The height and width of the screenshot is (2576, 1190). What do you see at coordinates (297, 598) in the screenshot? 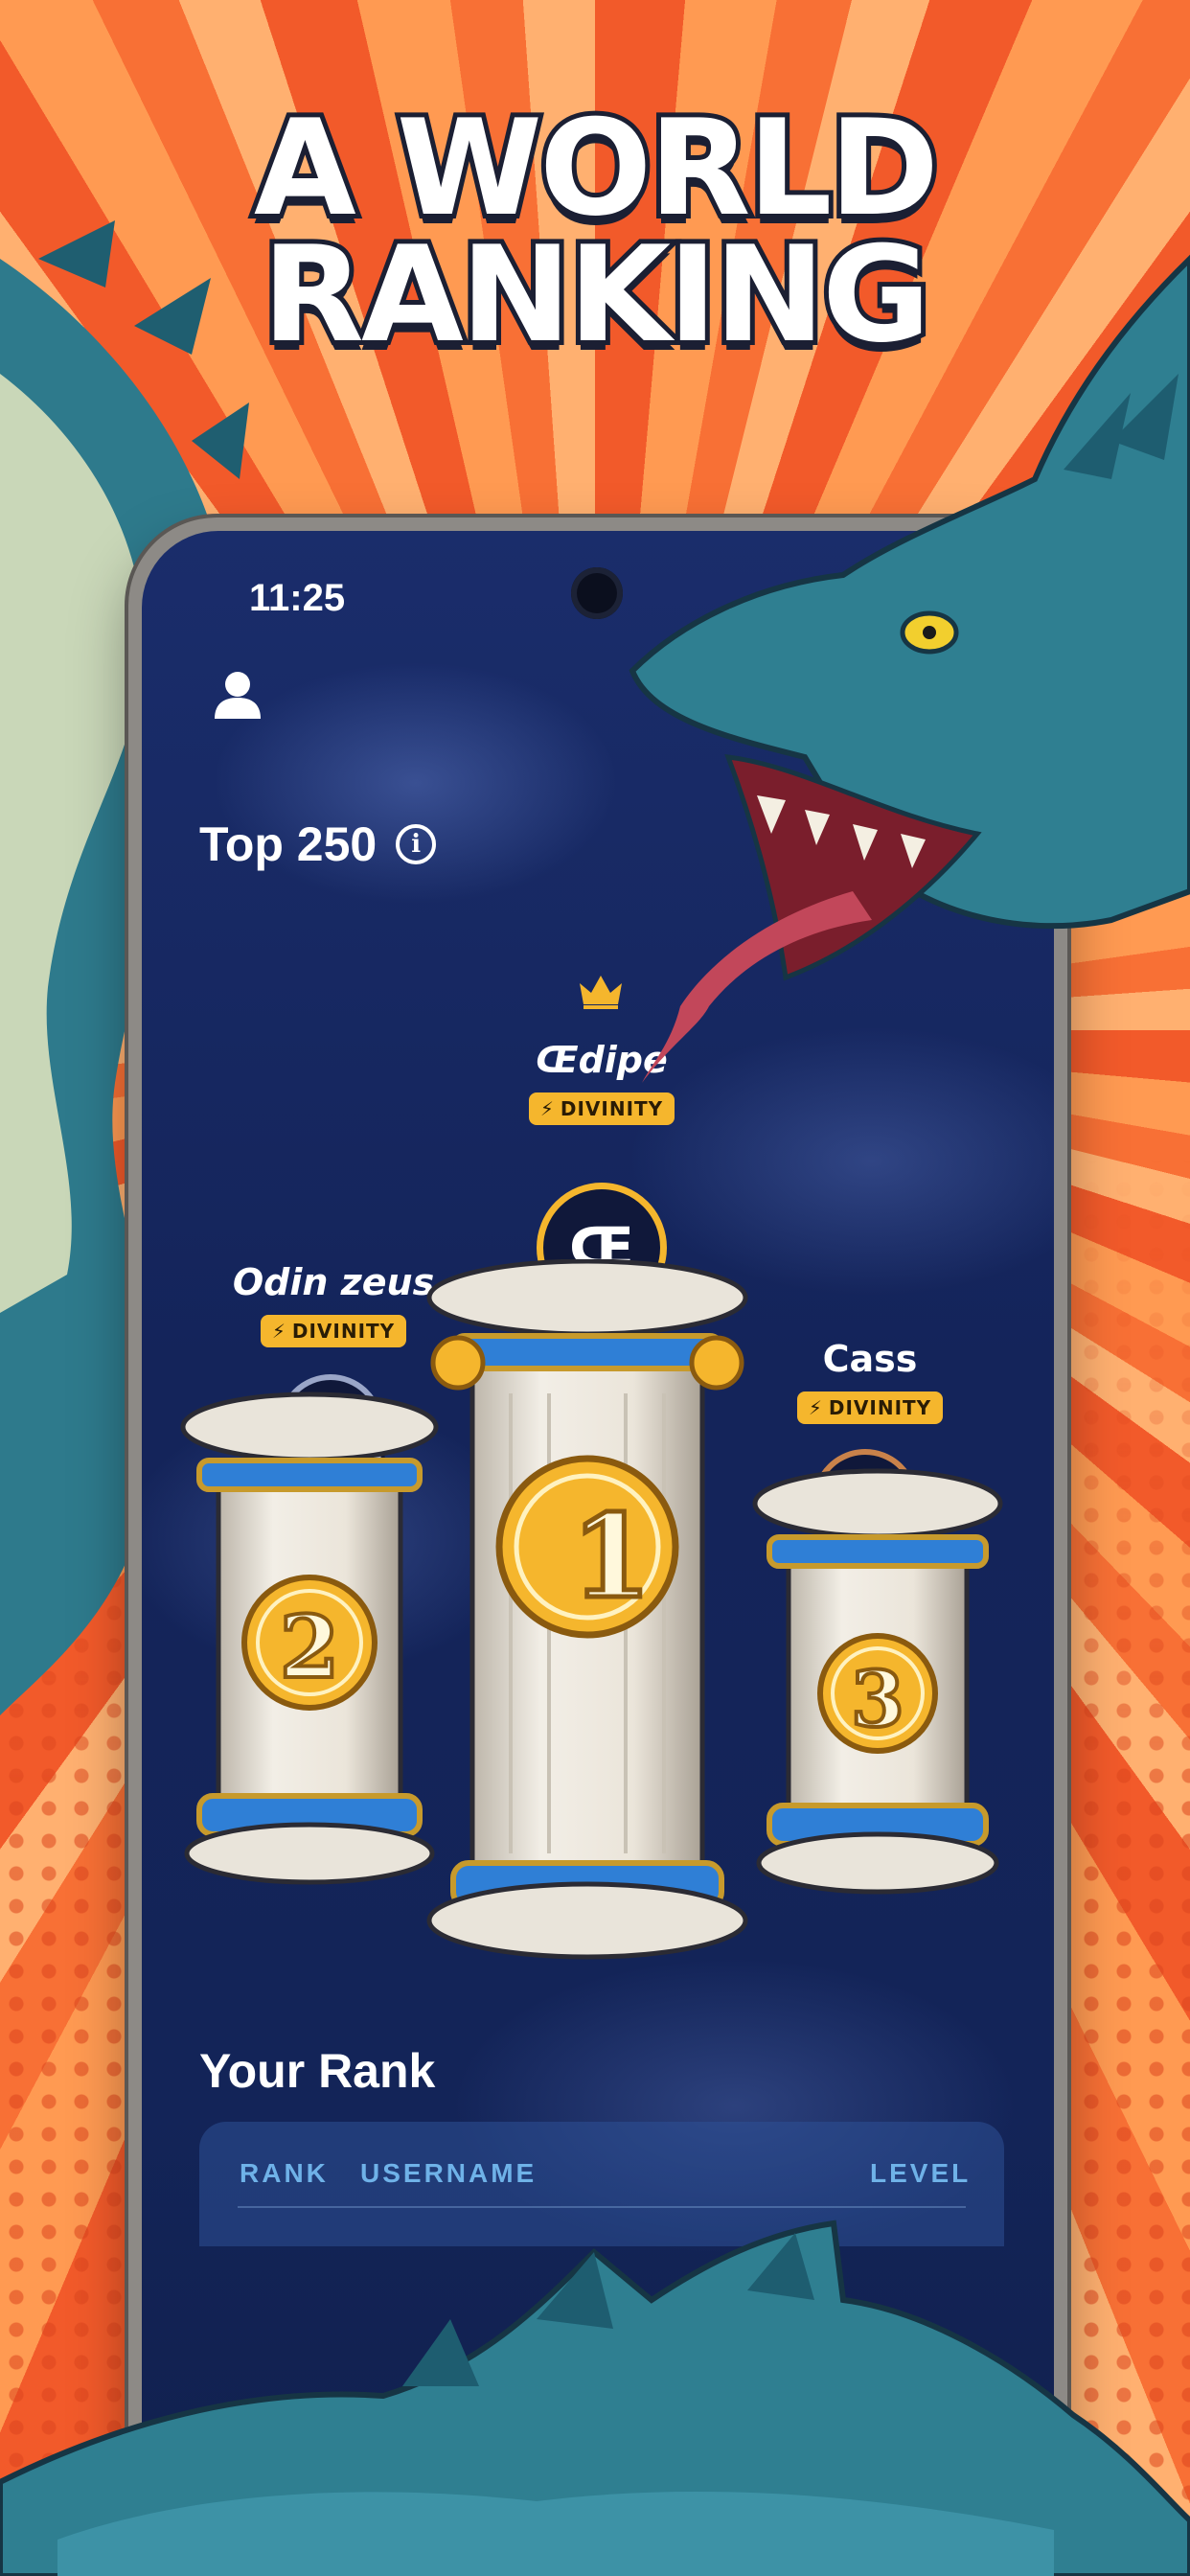
I see `status-bar-time: 11:25` at bounding box center [297, 598].